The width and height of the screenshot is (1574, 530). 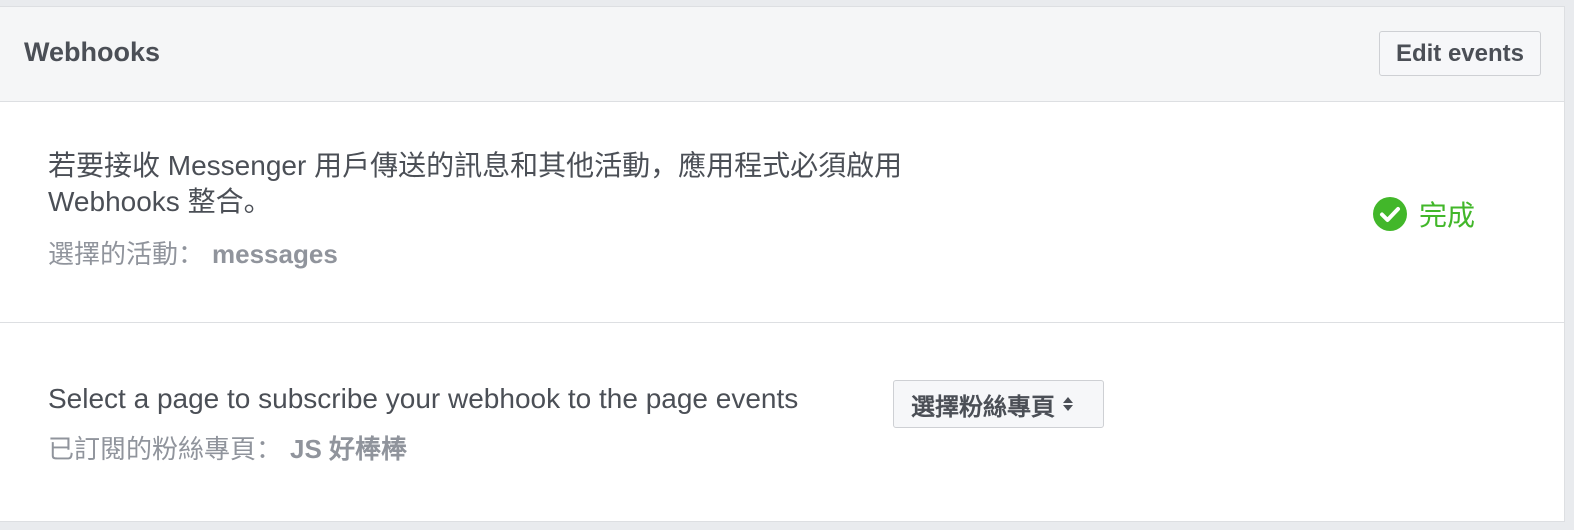 I want to click on edit-events-button: Edit events, so click(x=1459, y=53).